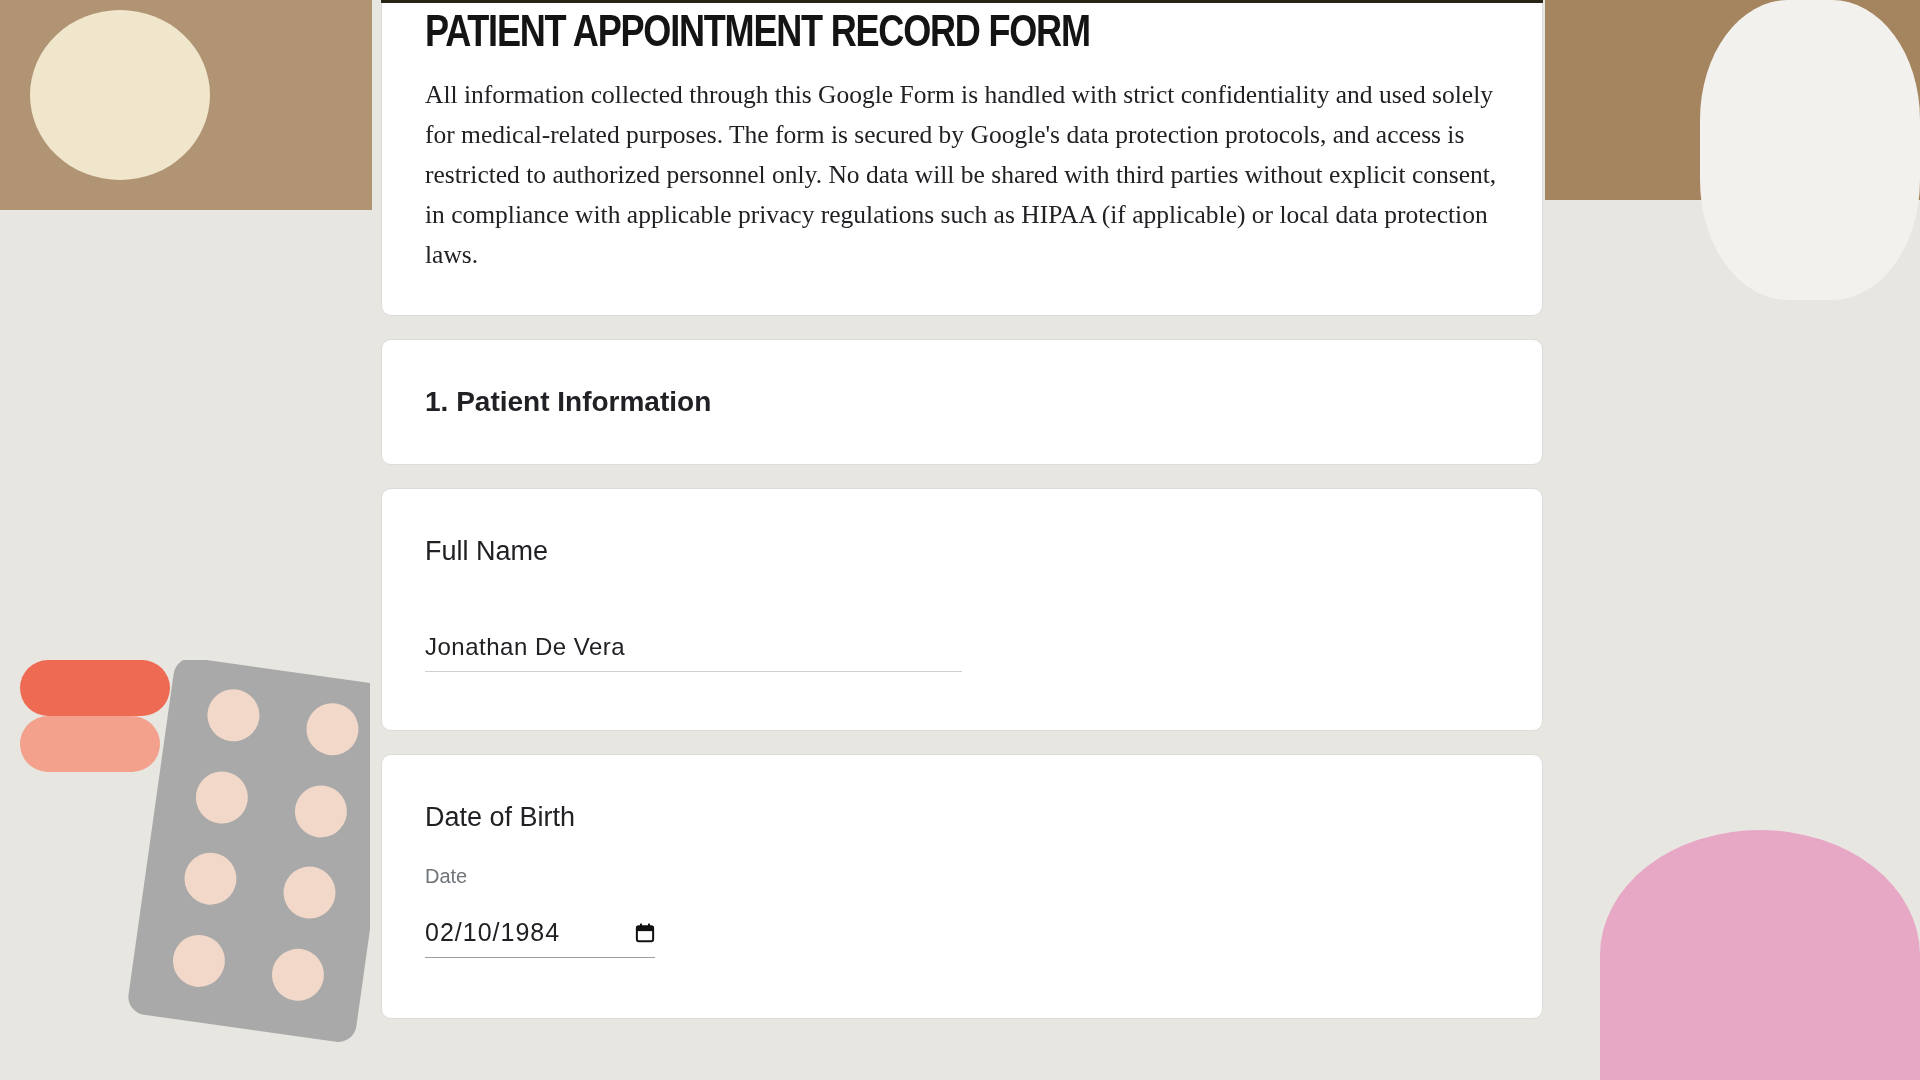  What do you see at coordinates (569, 402) in the screenshot?
I see `section-title: 1. Patient Information` at bounding box center [569, 402].